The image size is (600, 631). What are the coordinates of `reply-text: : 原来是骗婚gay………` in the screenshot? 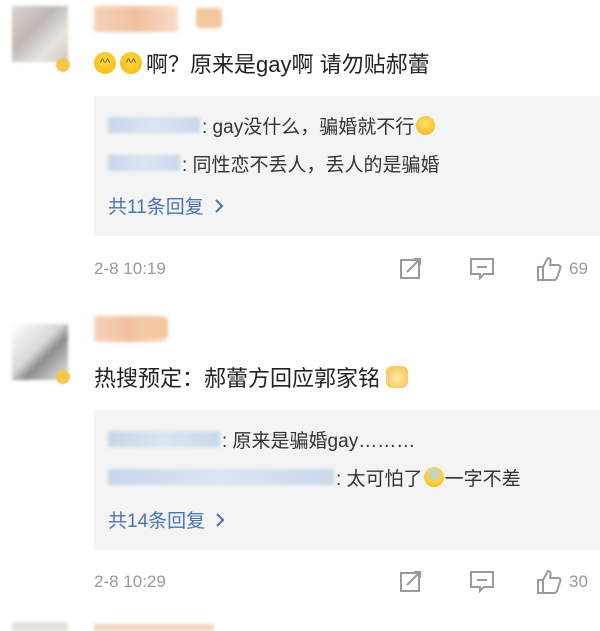 It's located at (319, 441).